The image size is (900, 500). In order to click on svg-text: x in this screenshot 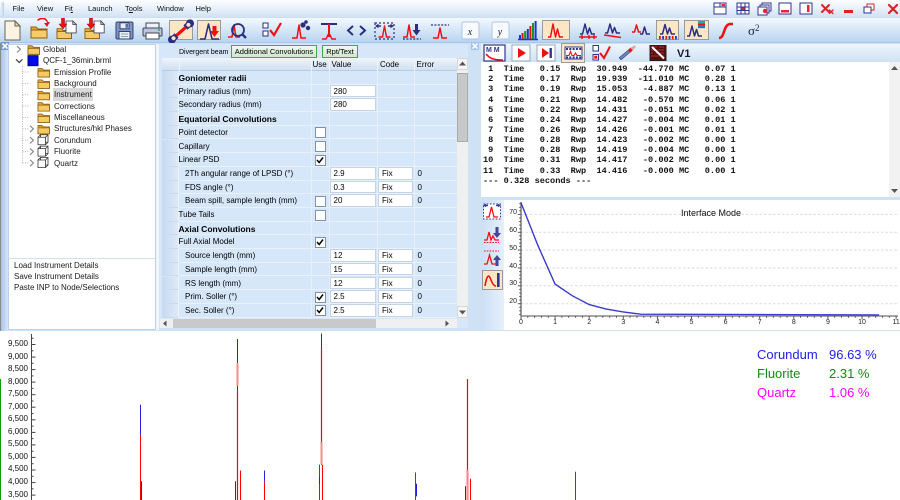, I will do `click(470, 32)`.